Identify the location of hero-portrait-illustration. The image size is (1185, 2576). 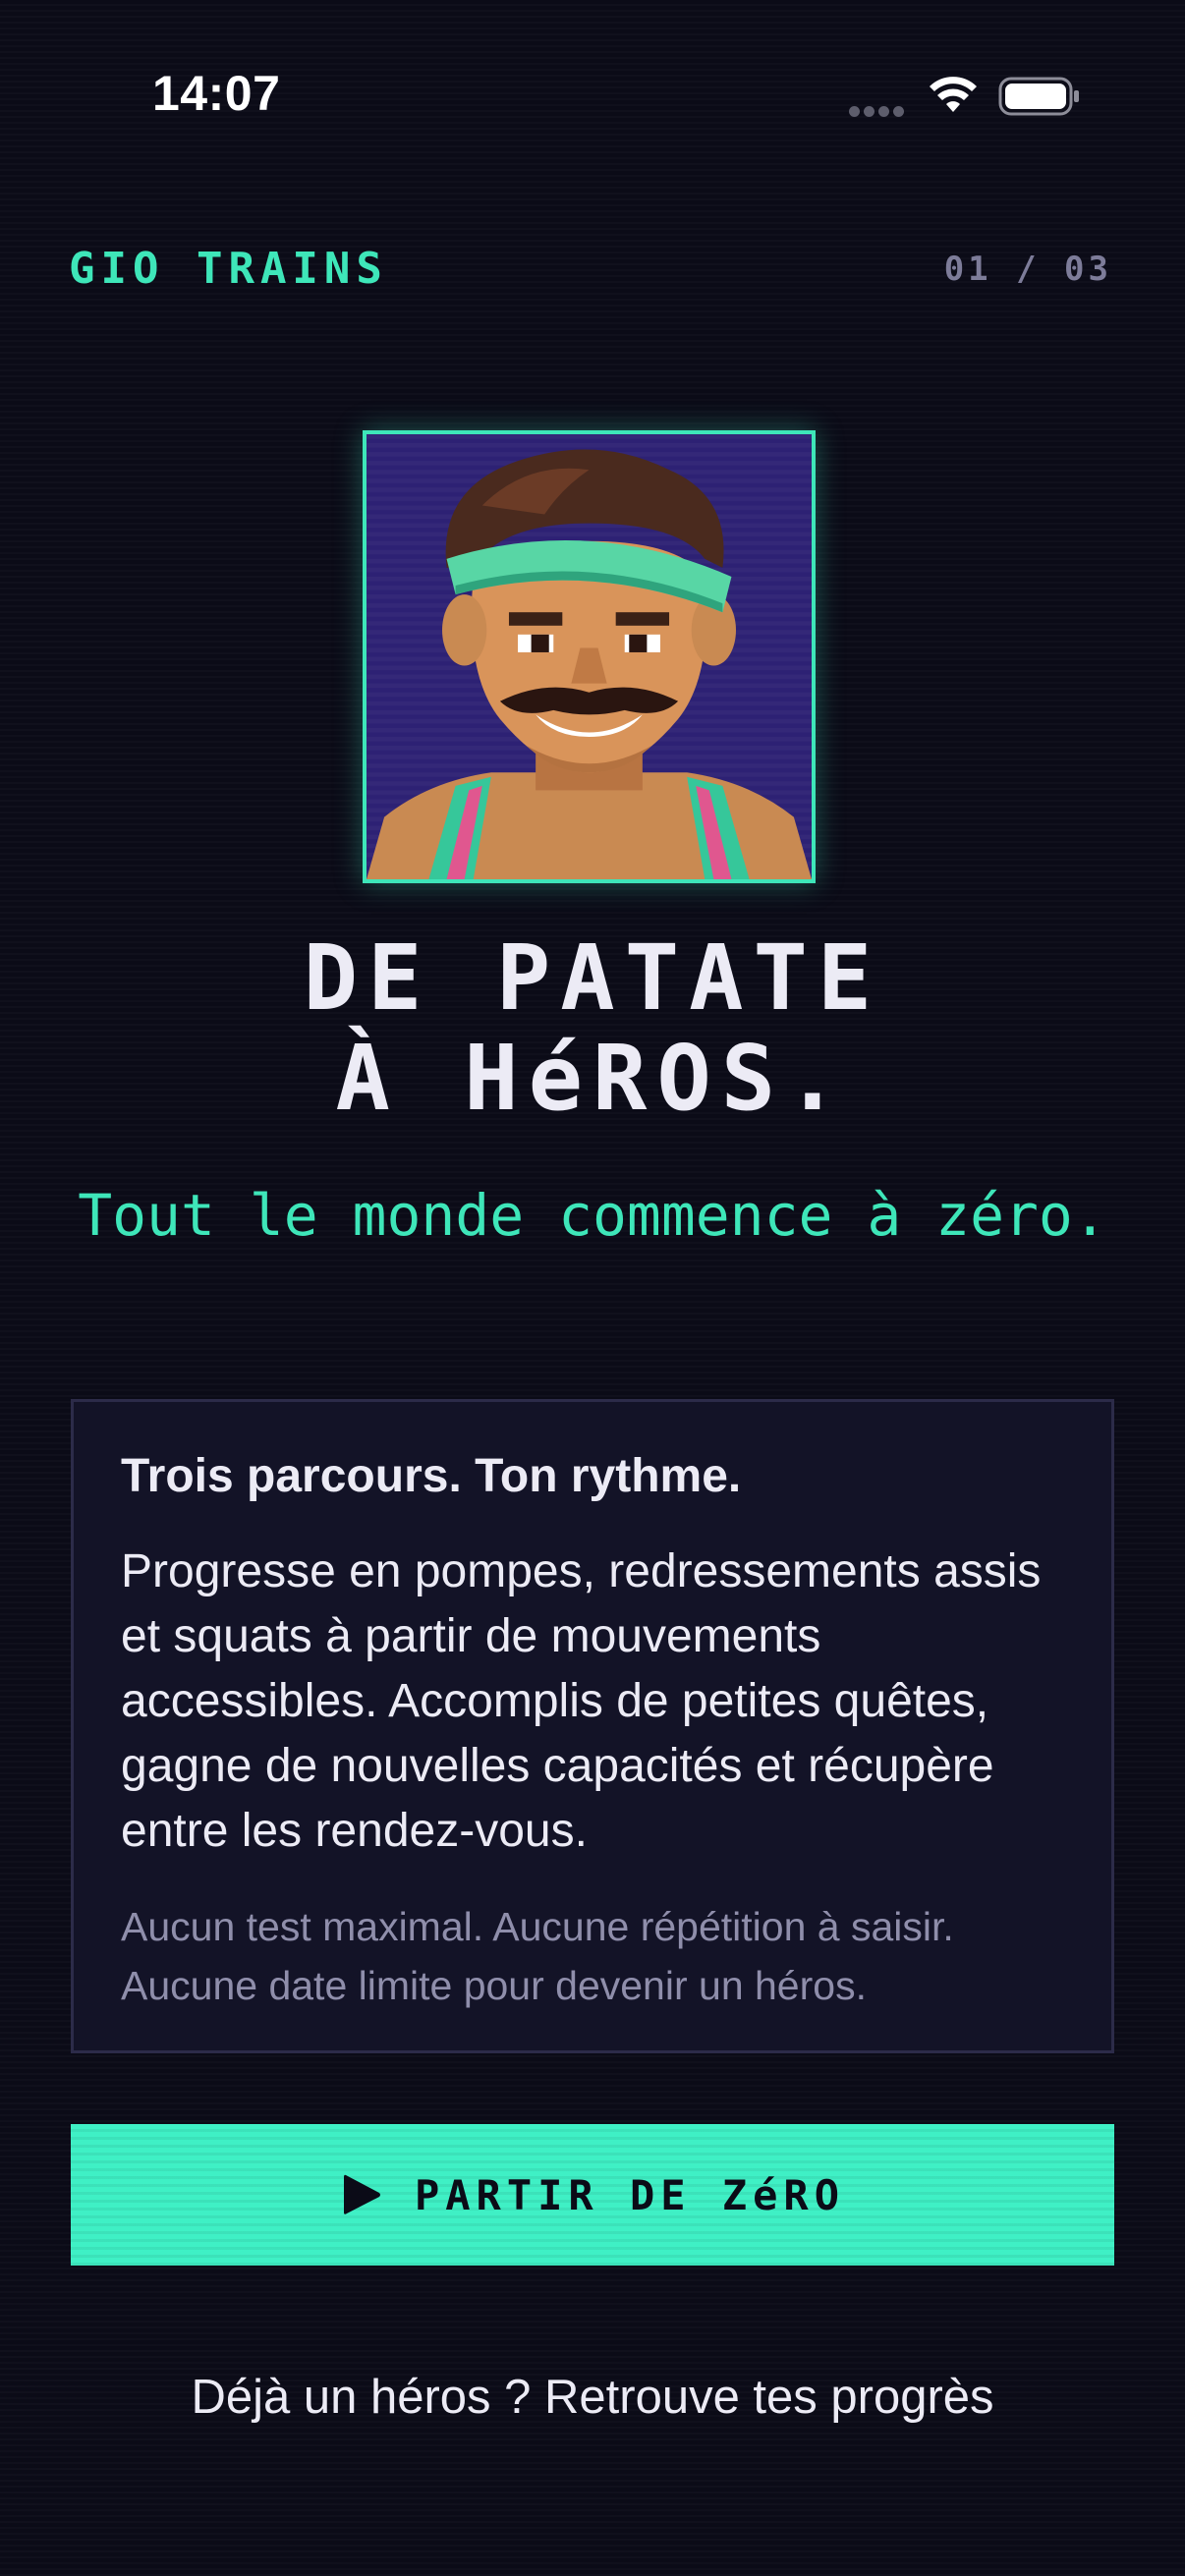
(590, 656).